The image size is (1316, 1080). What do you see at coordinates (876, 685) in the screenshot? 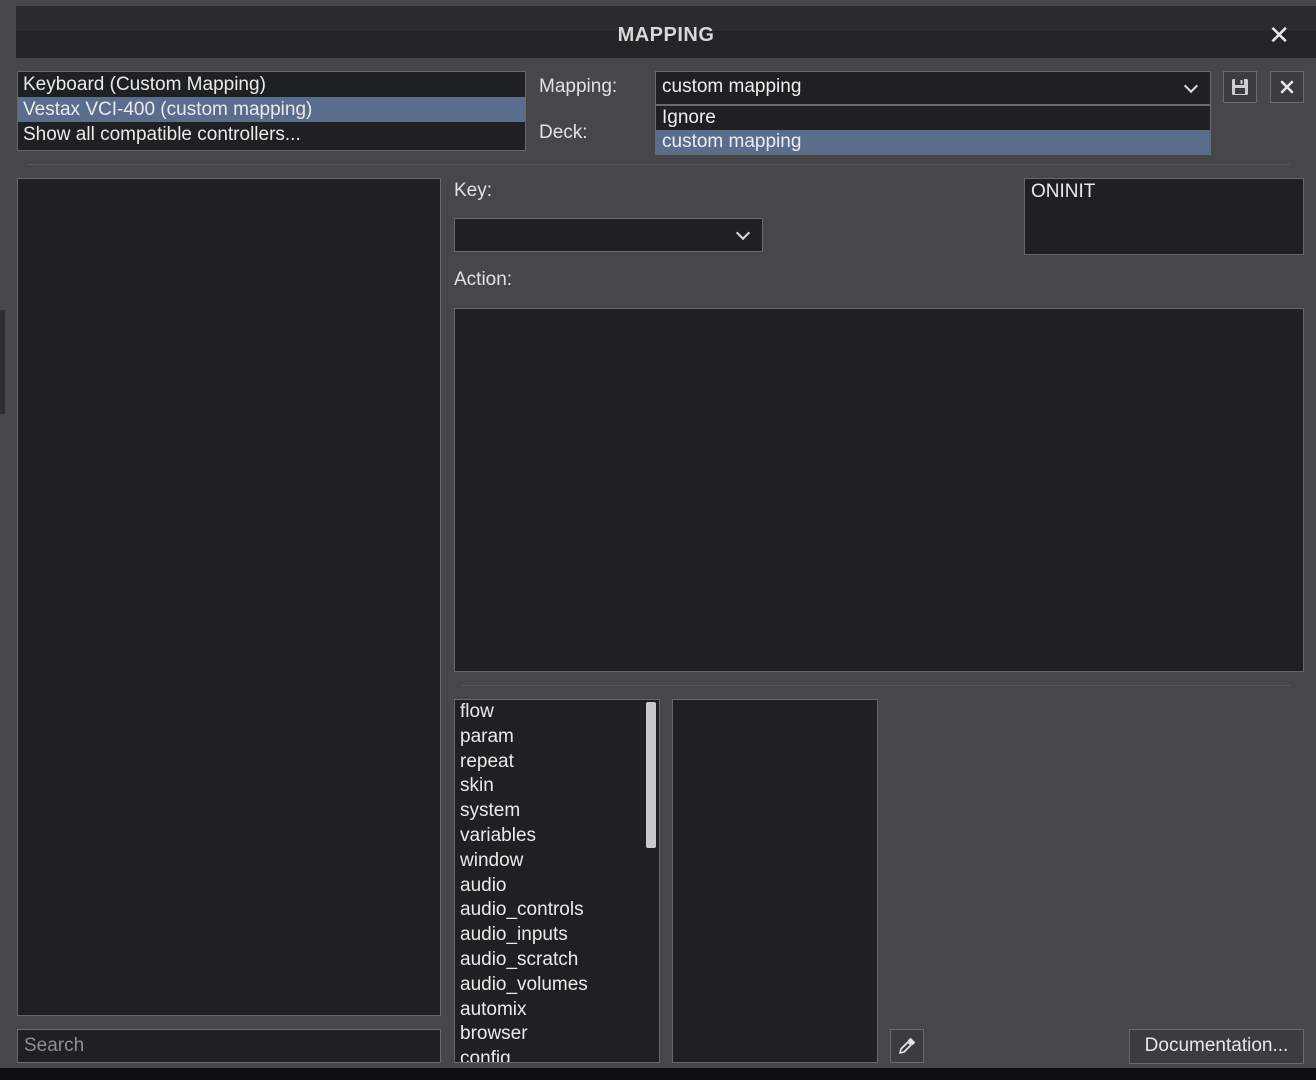
I see `action-separator` at bounding box center [876, 685].